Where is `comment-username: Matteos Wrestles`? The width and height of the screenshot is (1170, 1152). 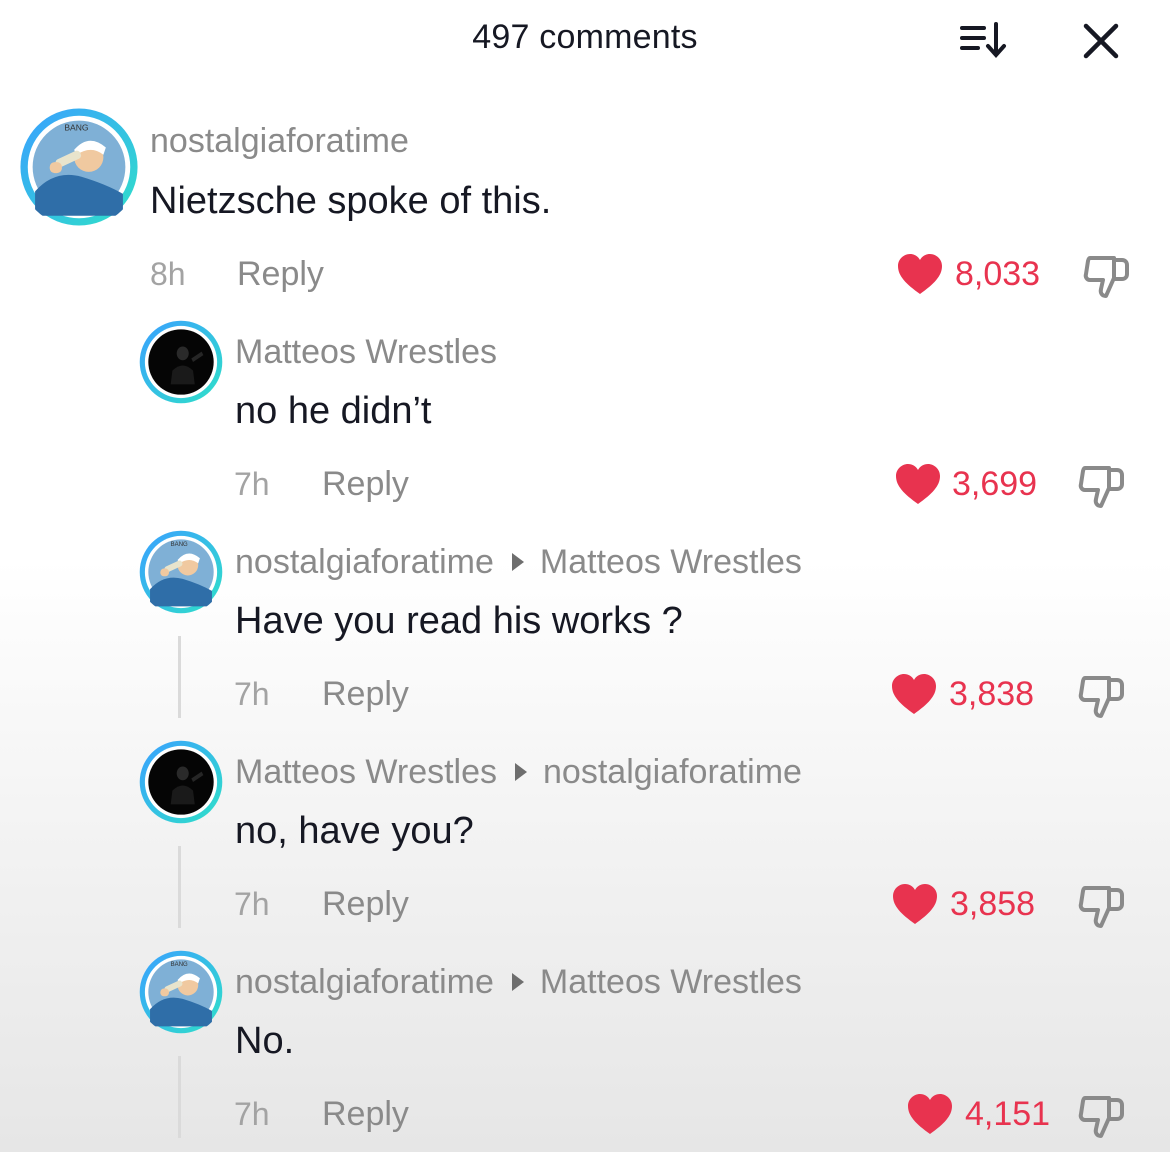
comment-username: Matteos Wrestles is located at coordinates (366, 352).